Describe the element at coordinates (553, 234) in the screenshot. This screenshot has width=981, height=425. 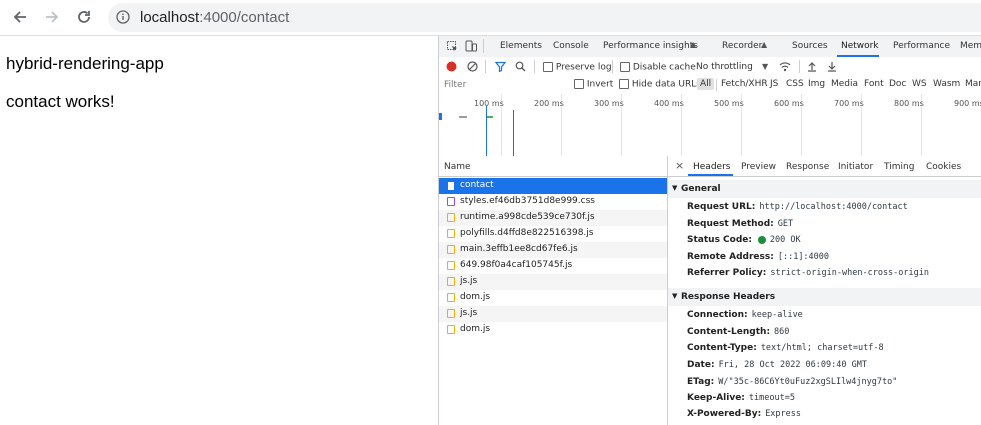
I see `request-row: polyfills.d4ffd8e822516398.js` at that location.